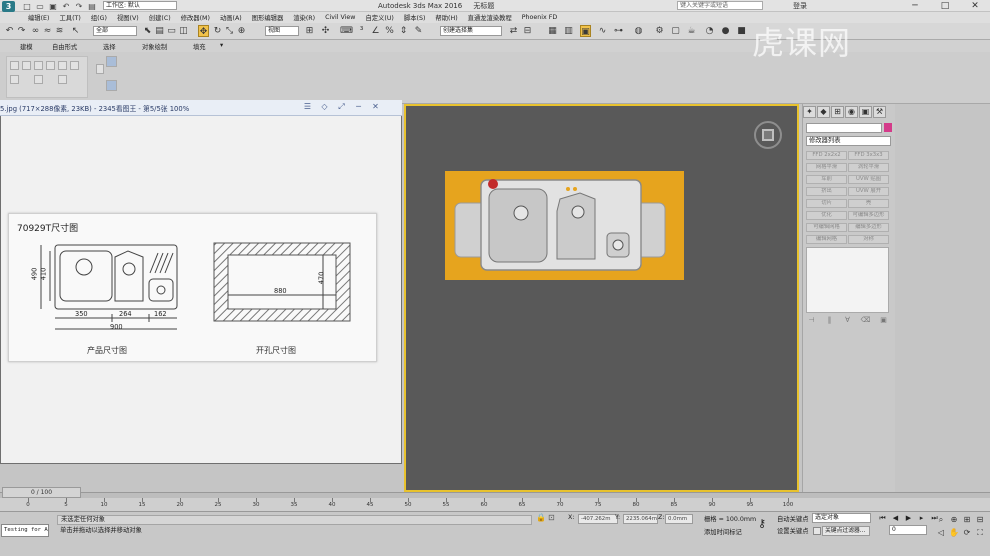 This screenshot has width=990, height=556. I want to click on unlink-icon: ≈, so click(47, 31).